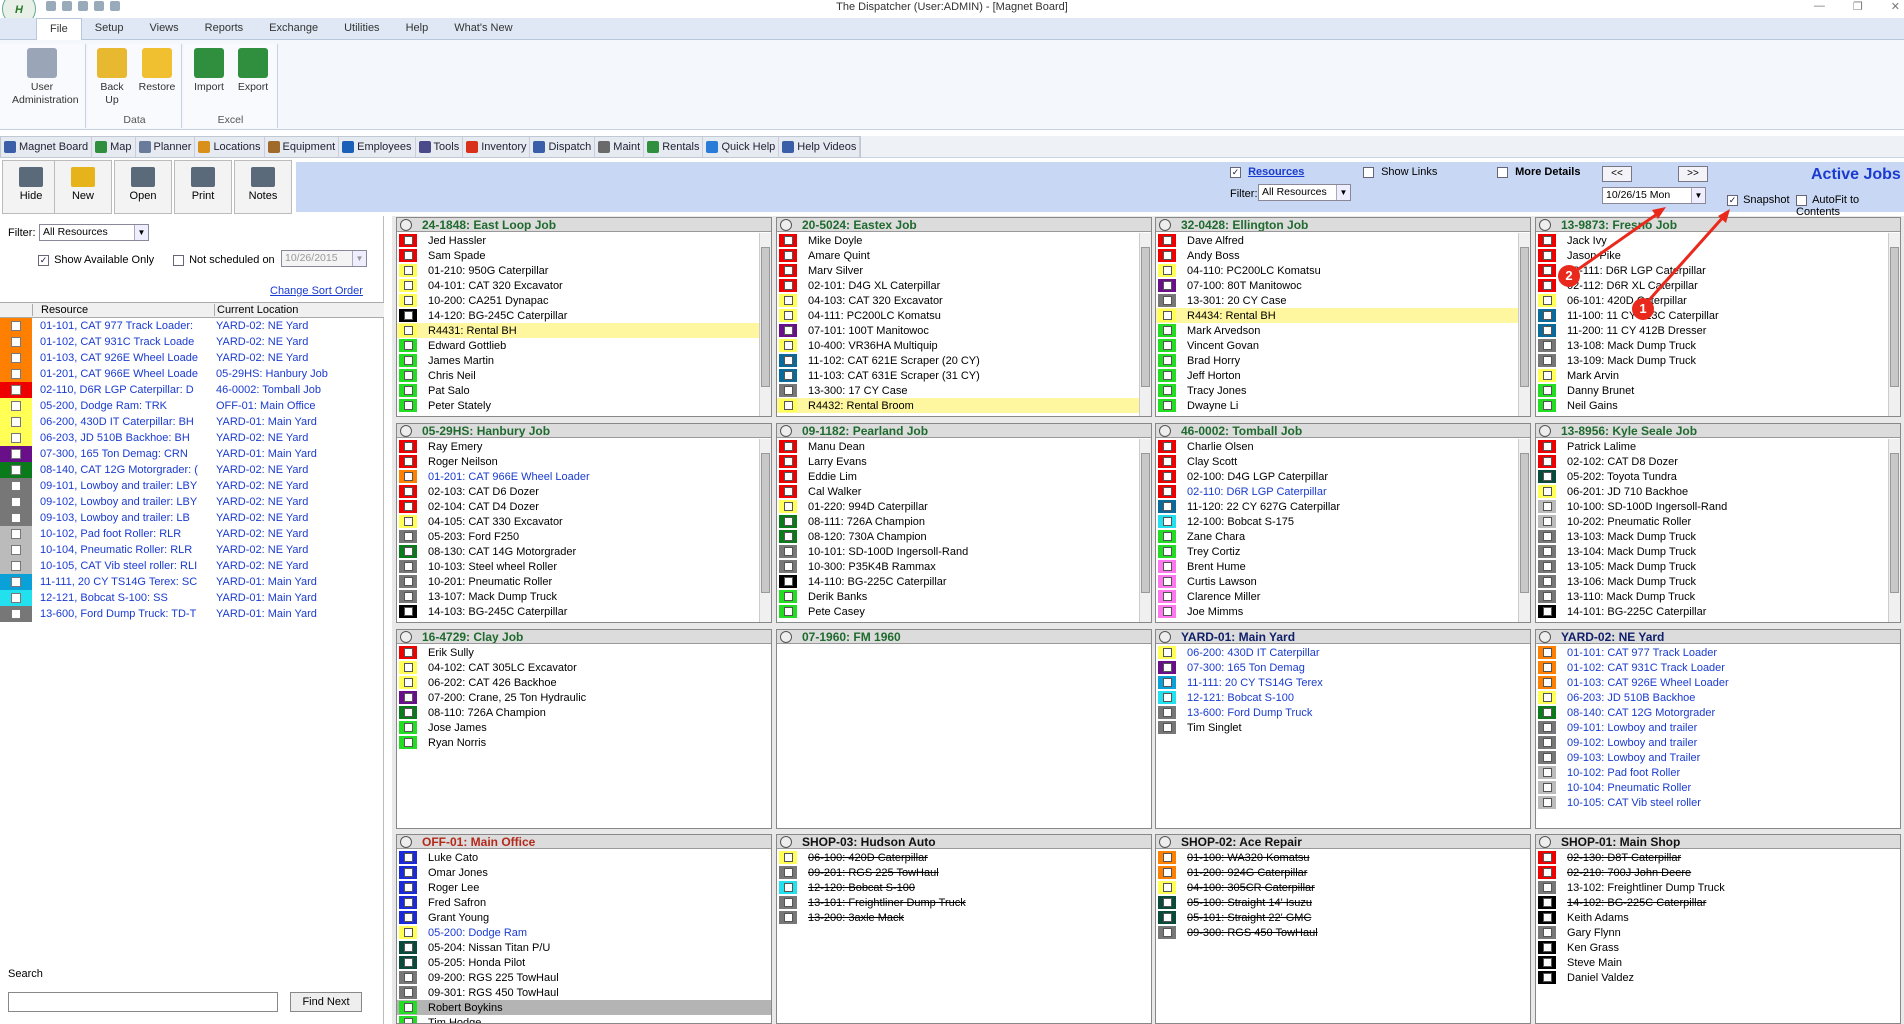 This screenshot has width=1904, height=1024. I want to click on magnet-item: 05-202: Toyota Tundra, so click(1718, 476).